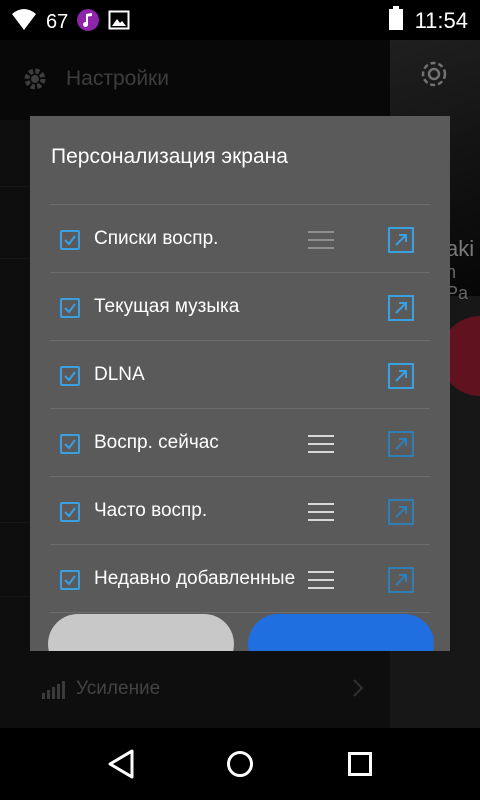 This screenshot has width=480, height=800. What do you see at coordinates (119, 22) in the screenshot?
I see `image-icon` at bounding box center [119, 22].